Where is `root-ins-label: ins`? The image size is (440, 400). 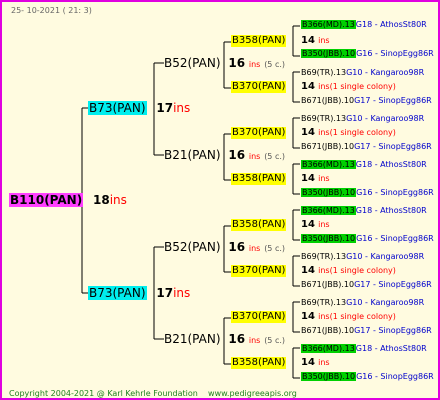 root-ins-label: ins is located at coordinates (118, 200).